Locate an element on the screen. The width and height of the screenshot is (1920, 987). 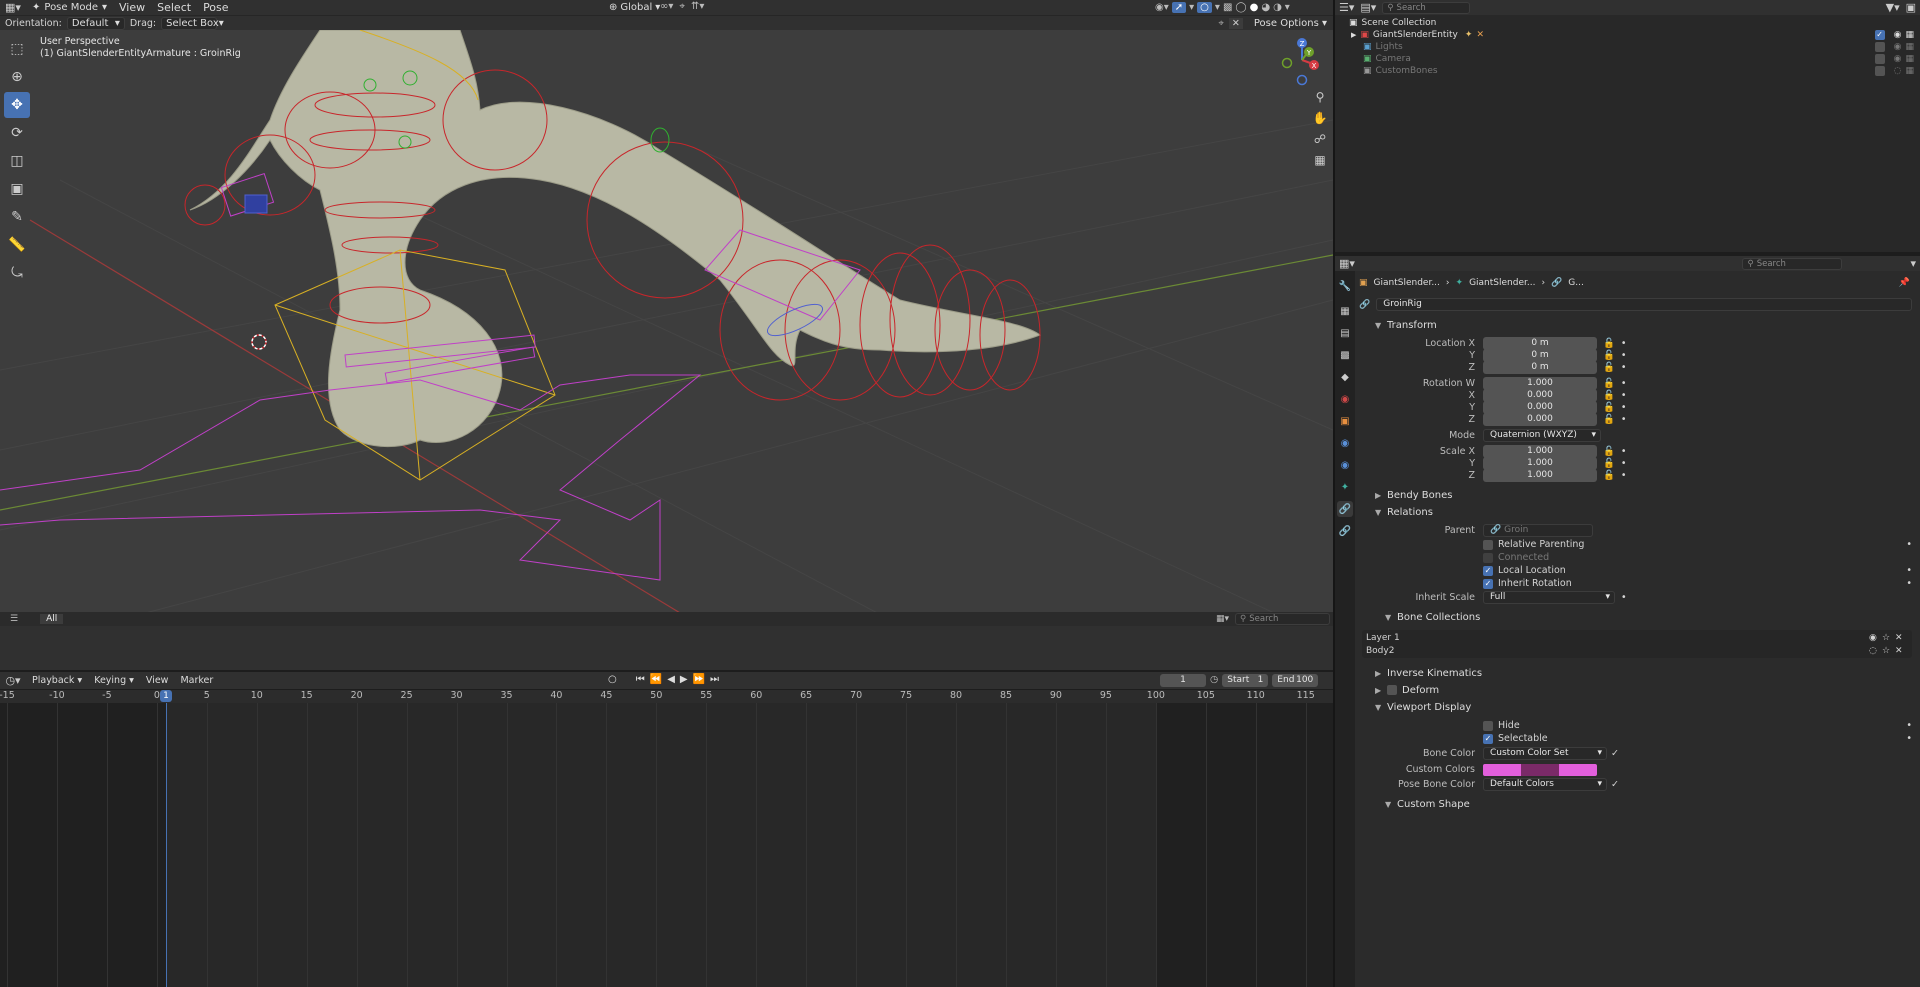
asset-search-input: ⚲ Search is located at coordinates (1282, 619).